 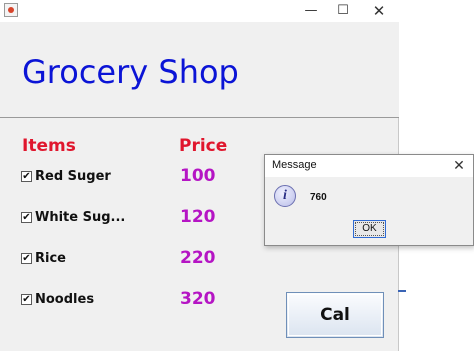 I want to click on noodles-label: Noodles, so click(x=65, y=299).